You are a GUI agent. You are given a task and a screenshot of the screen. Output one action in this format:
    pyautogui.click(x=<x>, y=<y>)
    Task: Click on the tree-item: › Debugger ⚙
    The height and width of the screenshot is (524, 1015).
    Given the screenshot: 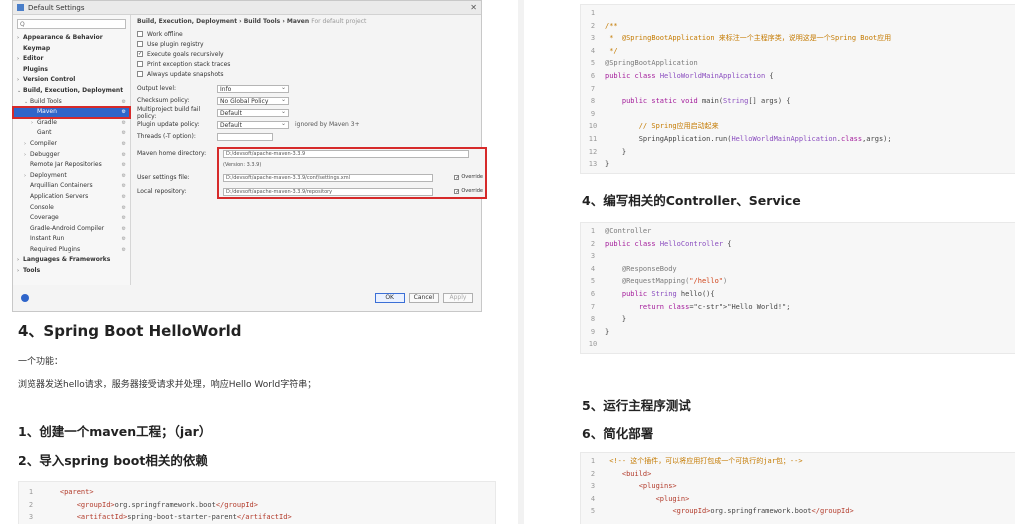 What is the action you would take?
    pyautogui.click(x=71, y=155)
    